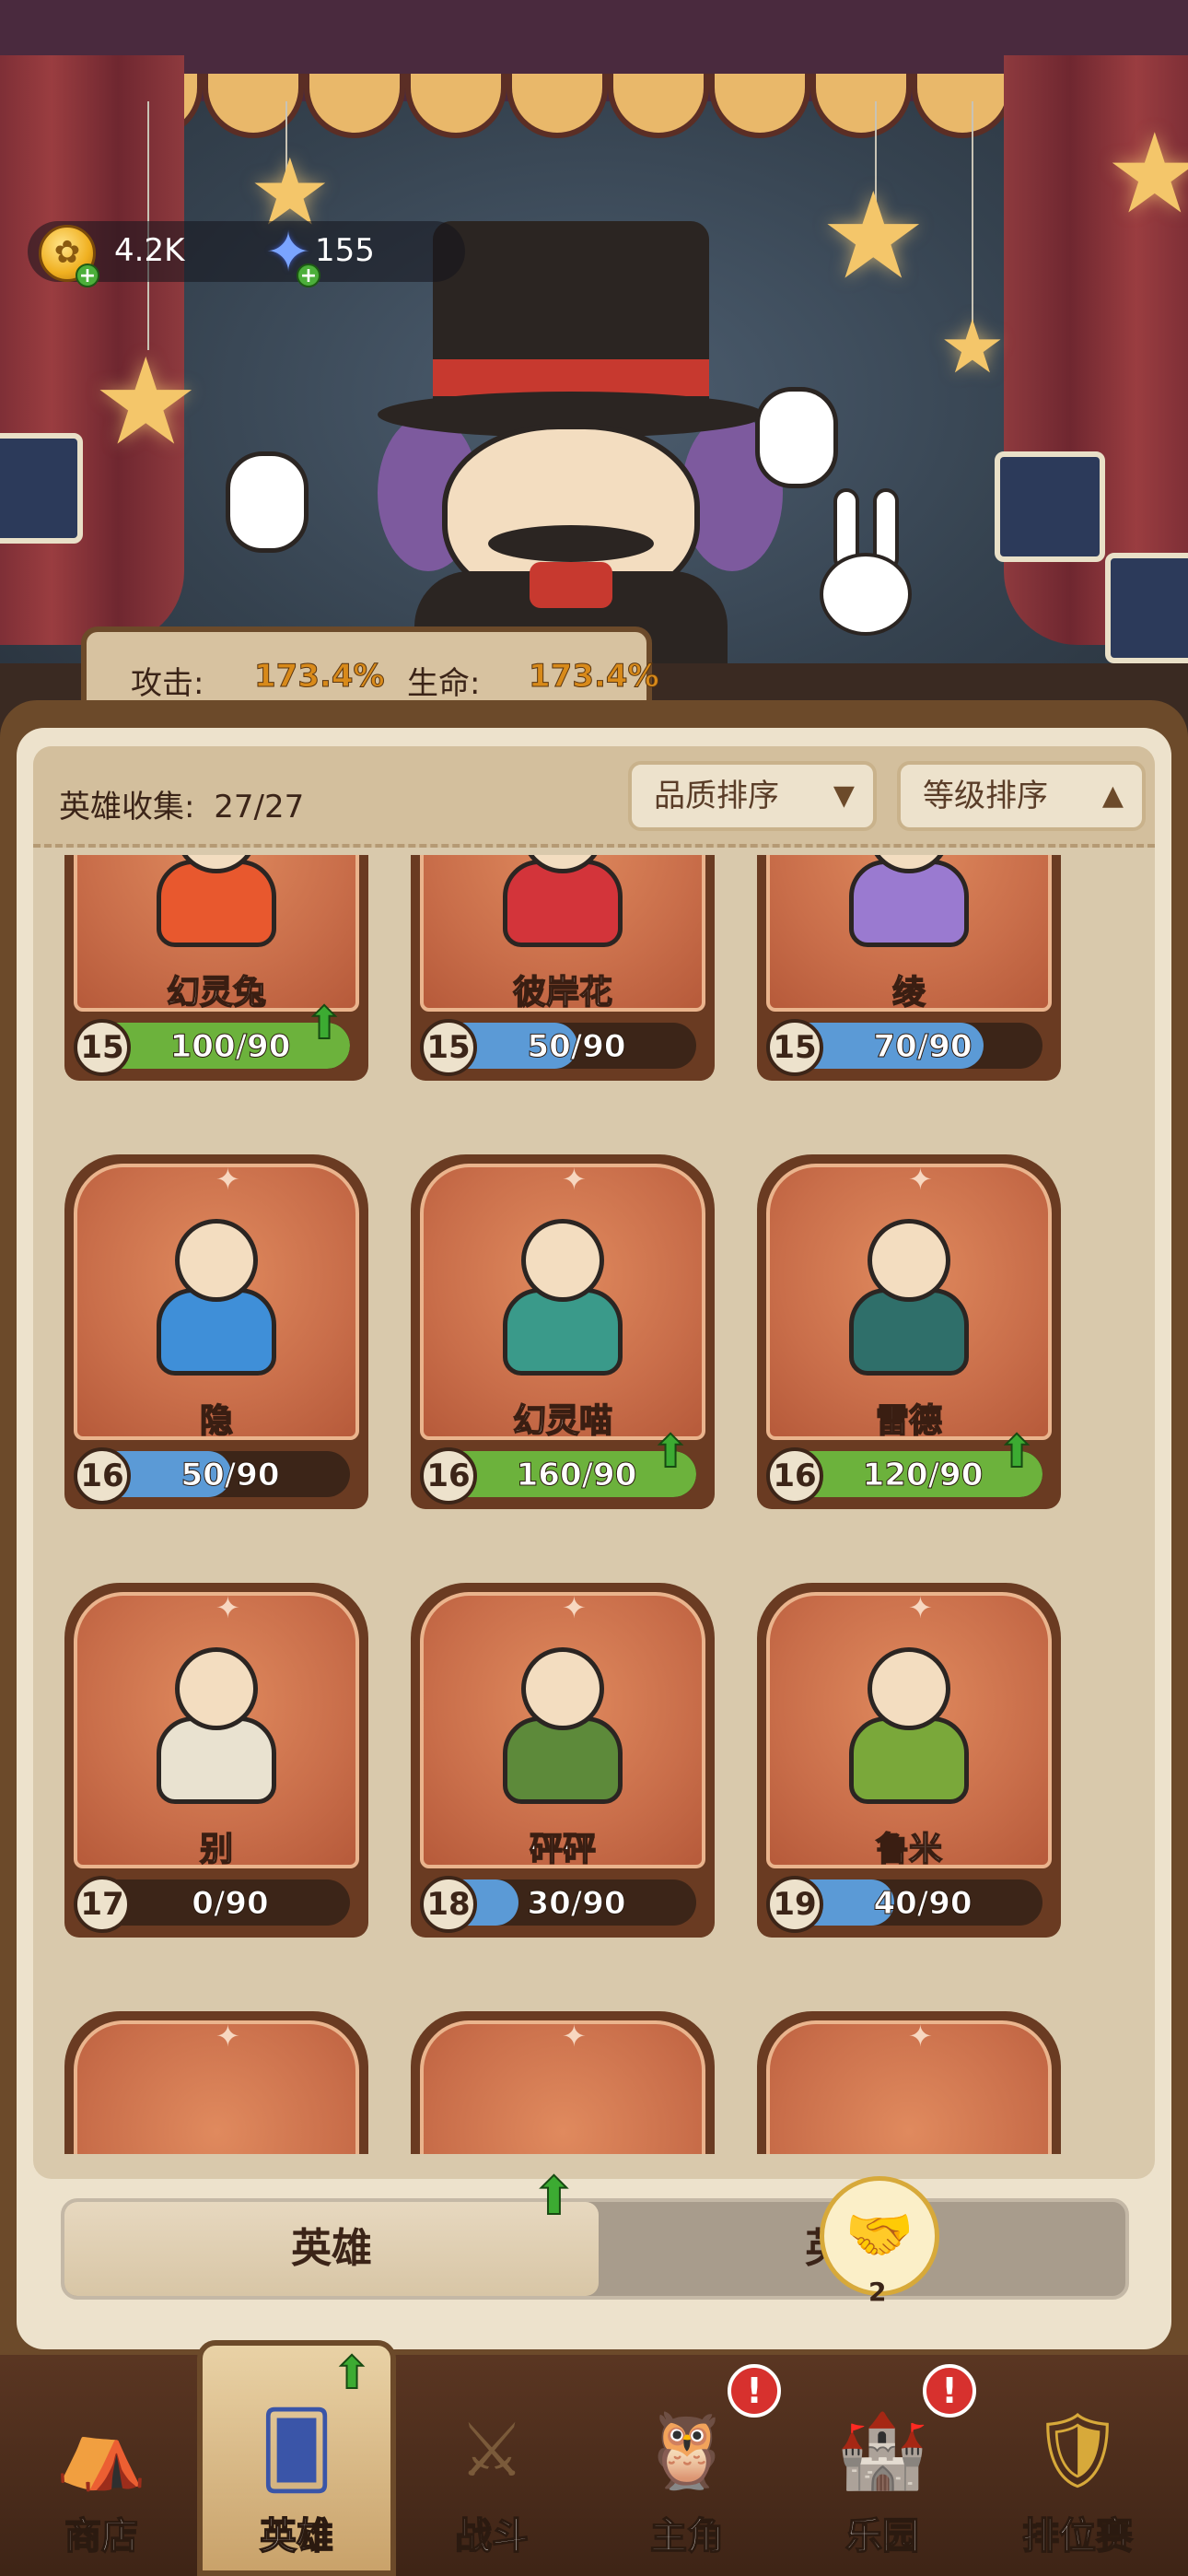 This screenshot has width=1188, height=2576. I want to click on add-coins-icon: +, so click(87, 275).